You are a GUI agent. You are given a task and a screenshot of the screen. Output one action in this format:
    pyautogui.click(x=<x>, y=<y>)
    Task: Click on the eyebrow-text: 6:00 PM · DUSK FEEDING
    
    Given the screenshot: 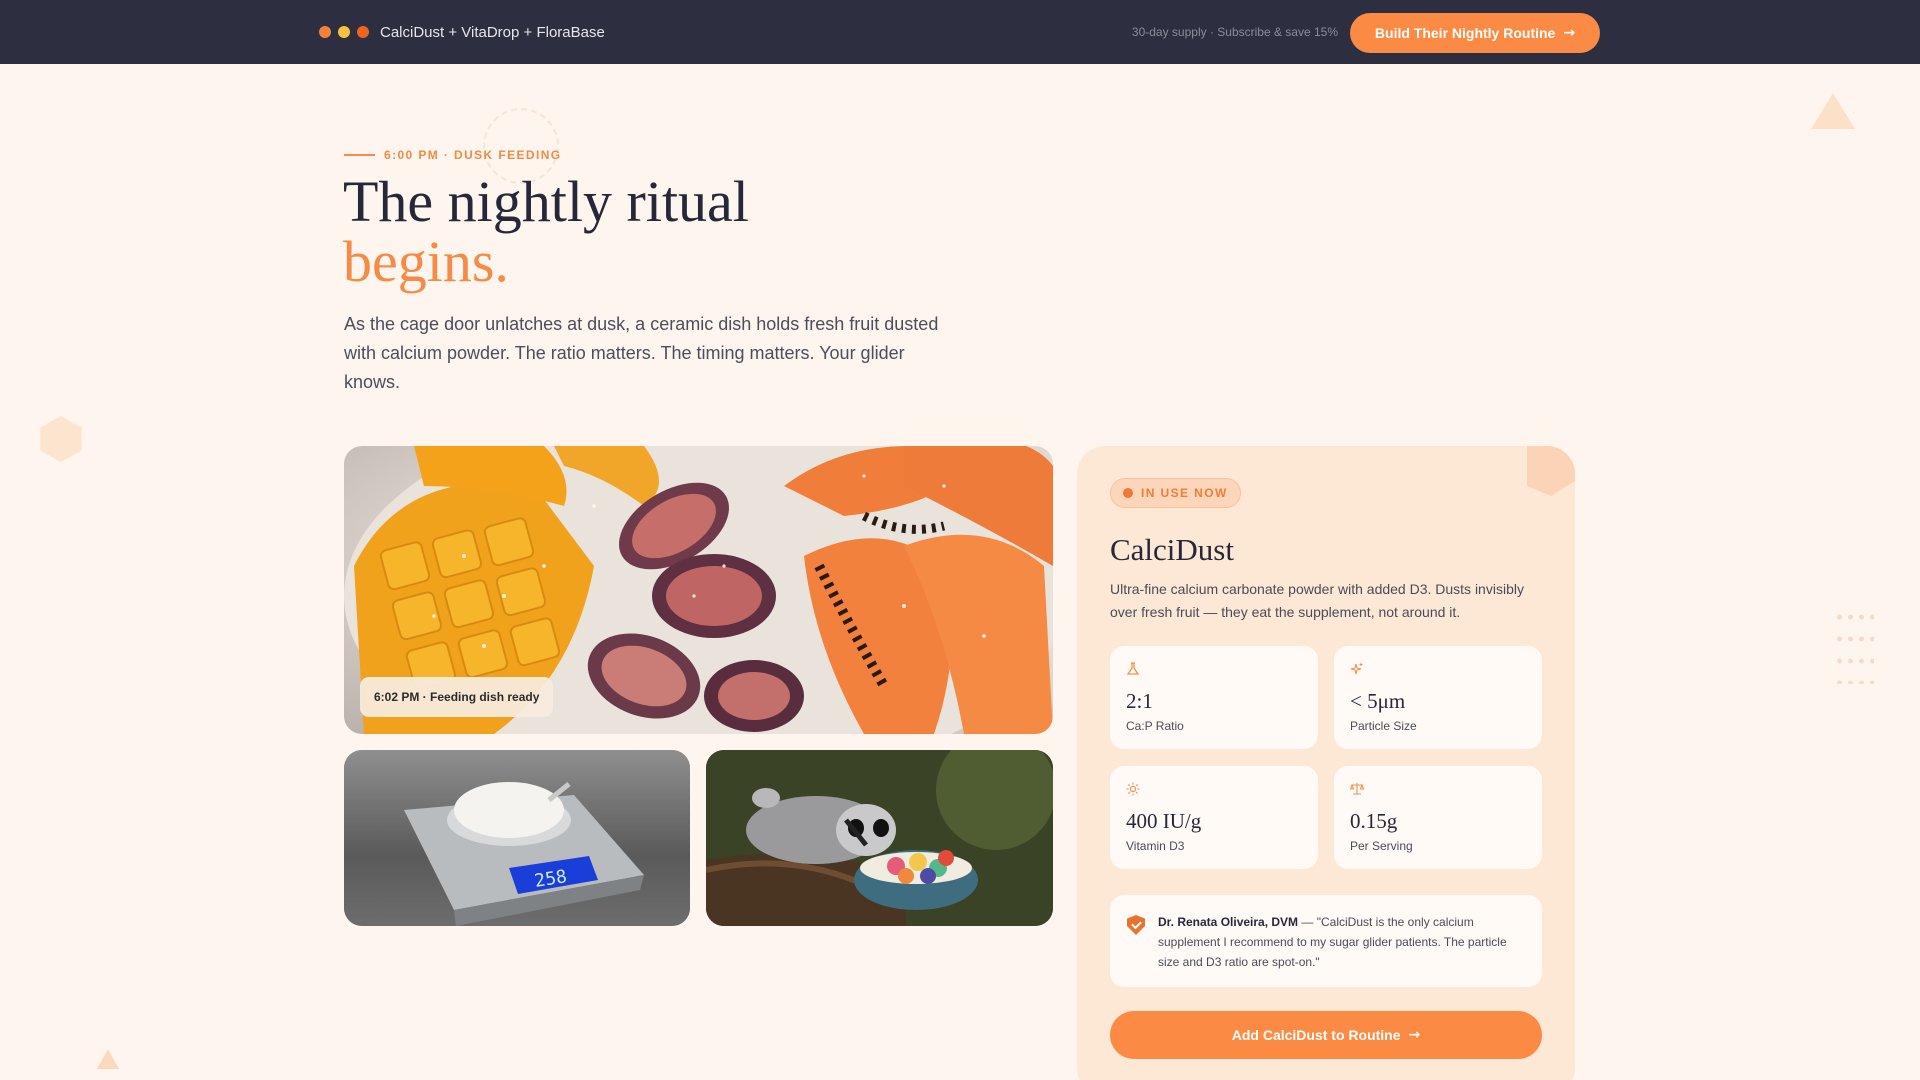 What is the action you would take?
    pyautogui.click(x=473, y=155)
    